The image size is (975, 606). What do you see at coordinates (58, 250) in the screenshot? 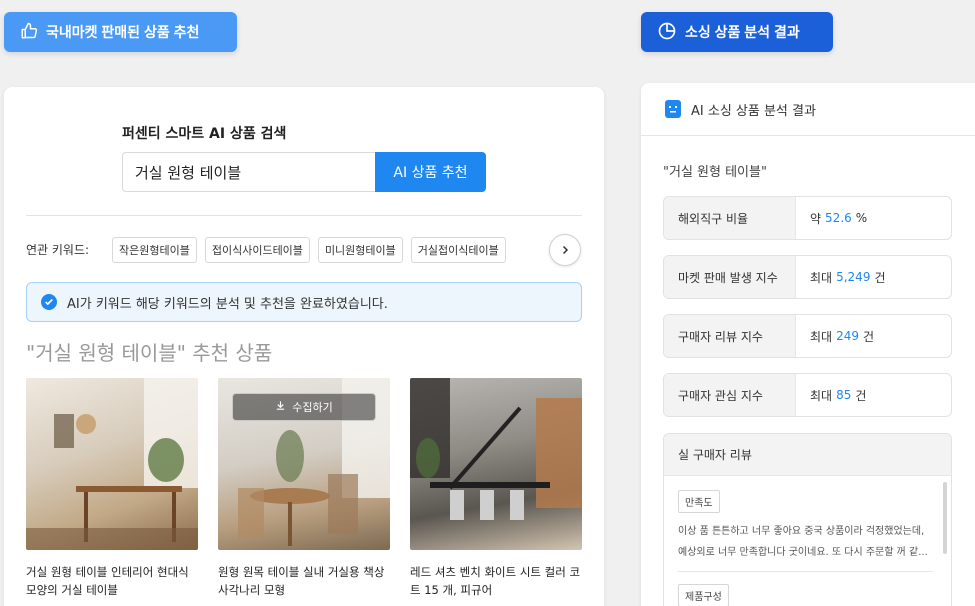
I see `related-keywords-label: 연관 키워드:` at bounding box center [58, 250].